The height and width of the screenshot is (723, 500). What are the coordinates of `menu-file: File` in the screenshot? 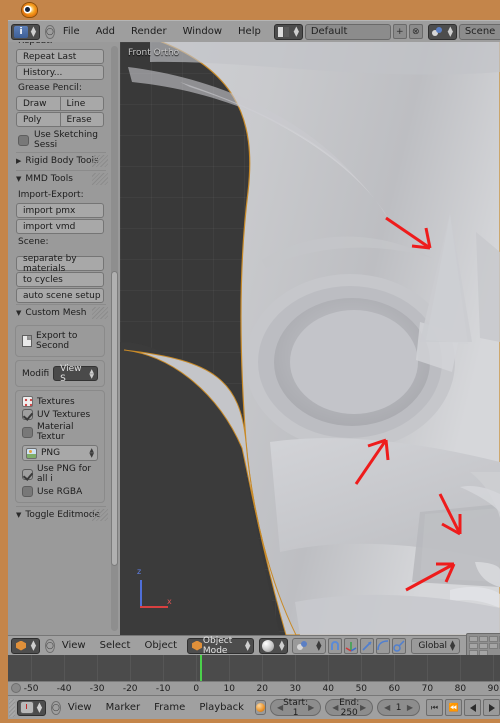 It's located at (71, 32).